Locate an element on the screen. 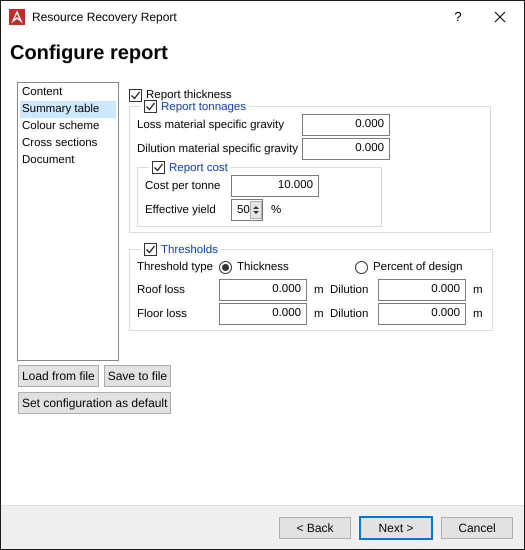  window-title: Resource Recovery Report is located at coordinates (105, 17).